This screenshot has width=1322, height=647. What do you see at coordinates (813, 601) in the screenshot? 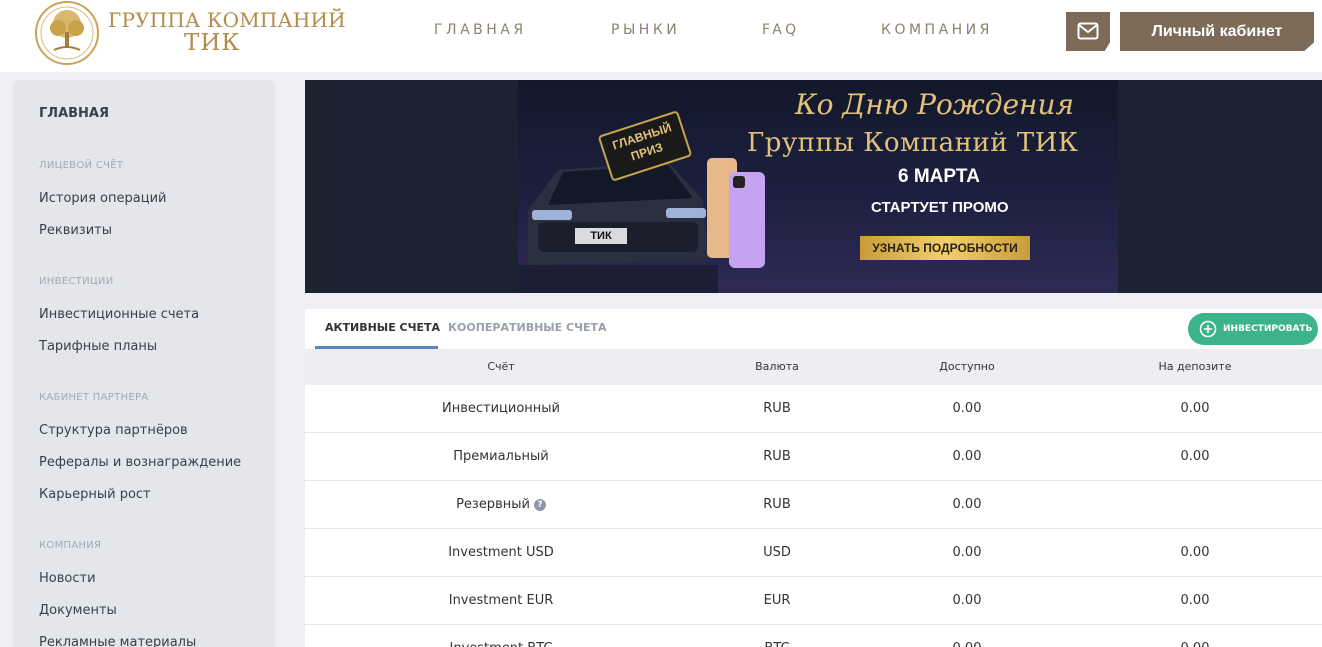
I see `table-row: Investment EUR EUR 0.00 0.00` at bounding box center [813, 601].